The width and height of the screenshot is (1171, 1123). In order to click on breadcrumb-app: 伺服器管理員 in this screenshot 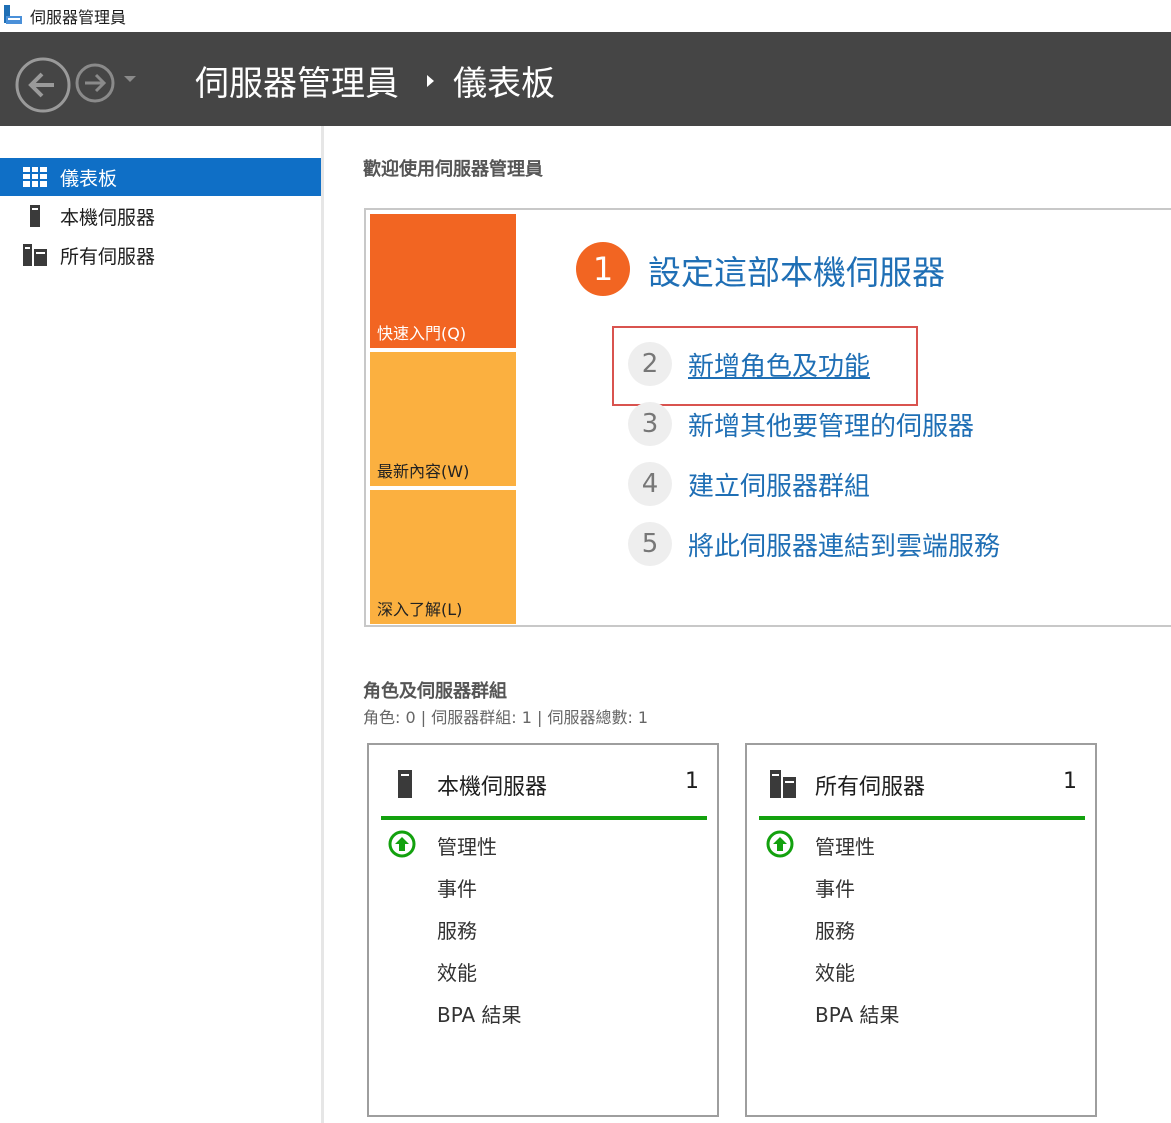, I will do `click(297, 84)`.